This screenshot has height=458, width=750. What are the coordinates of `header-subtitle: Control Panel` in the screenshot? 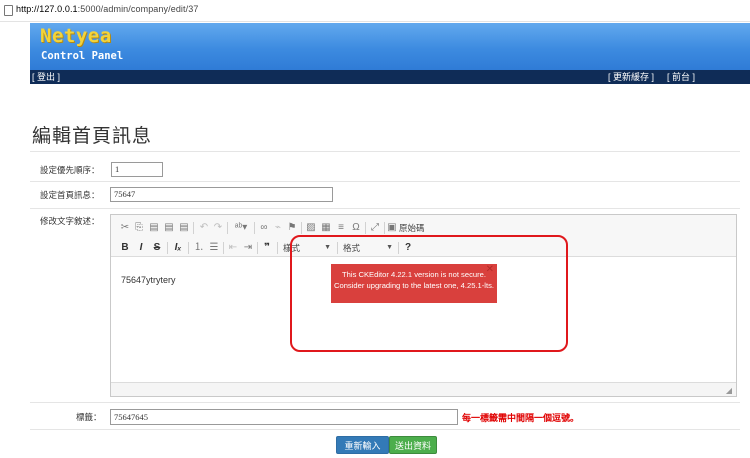 It's located at (82, 56).